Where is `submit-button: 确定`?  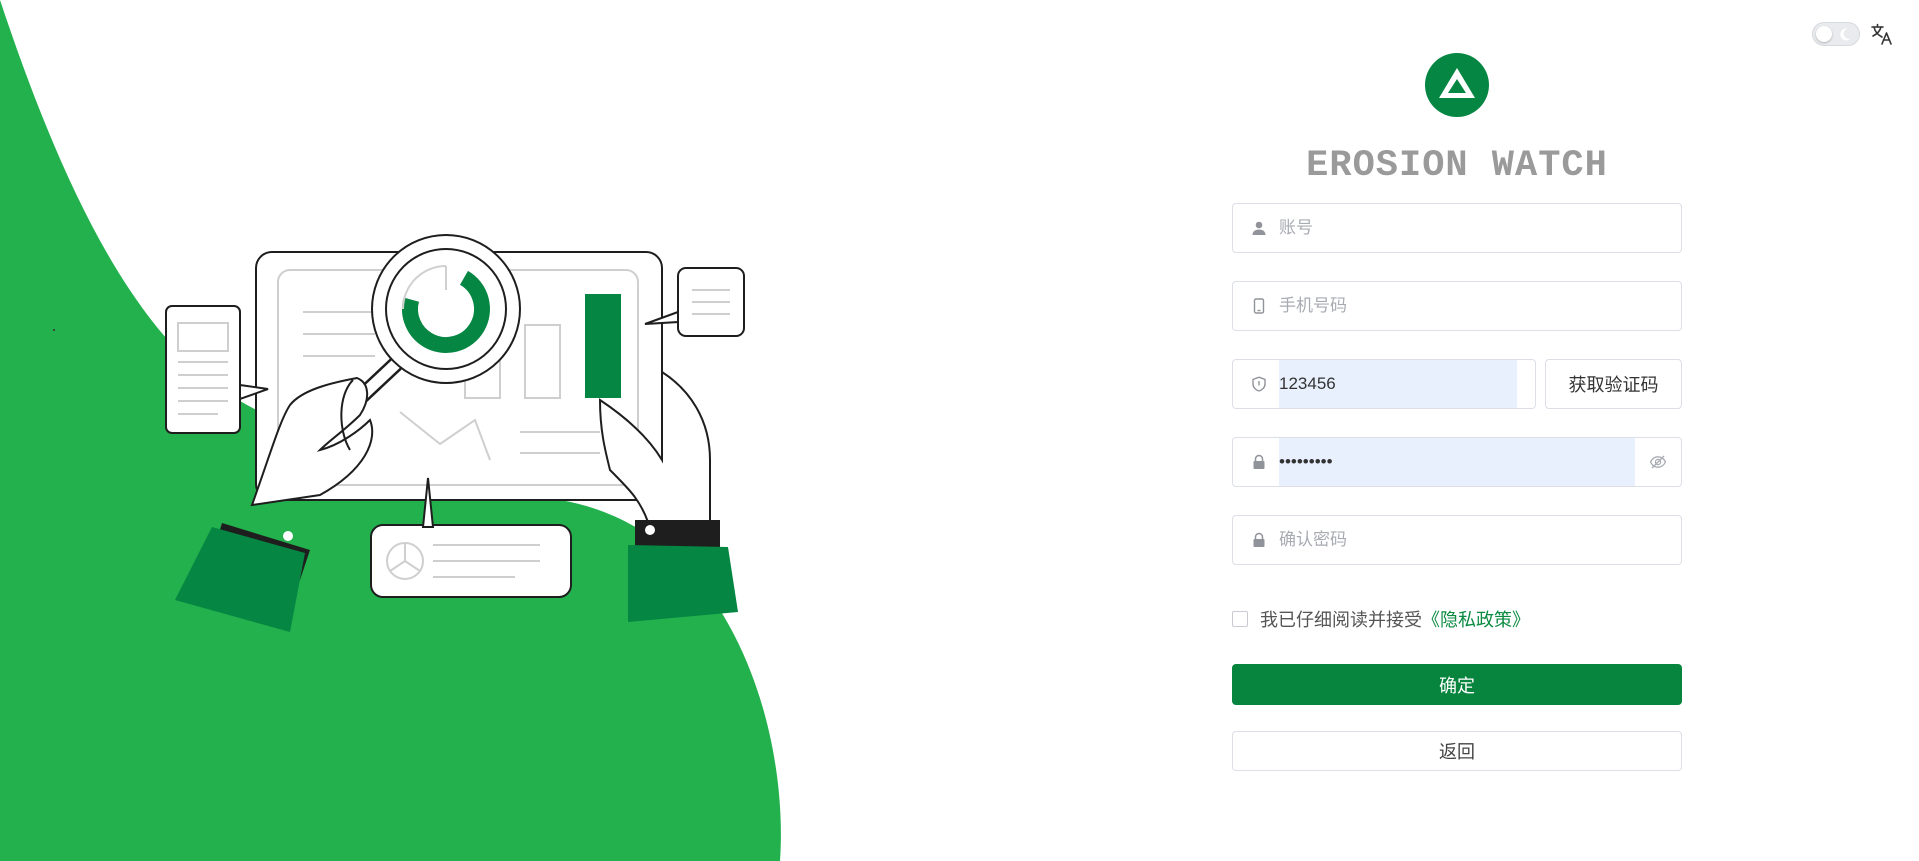 submit-button: 确定 is located at coordinates (1457, 684).